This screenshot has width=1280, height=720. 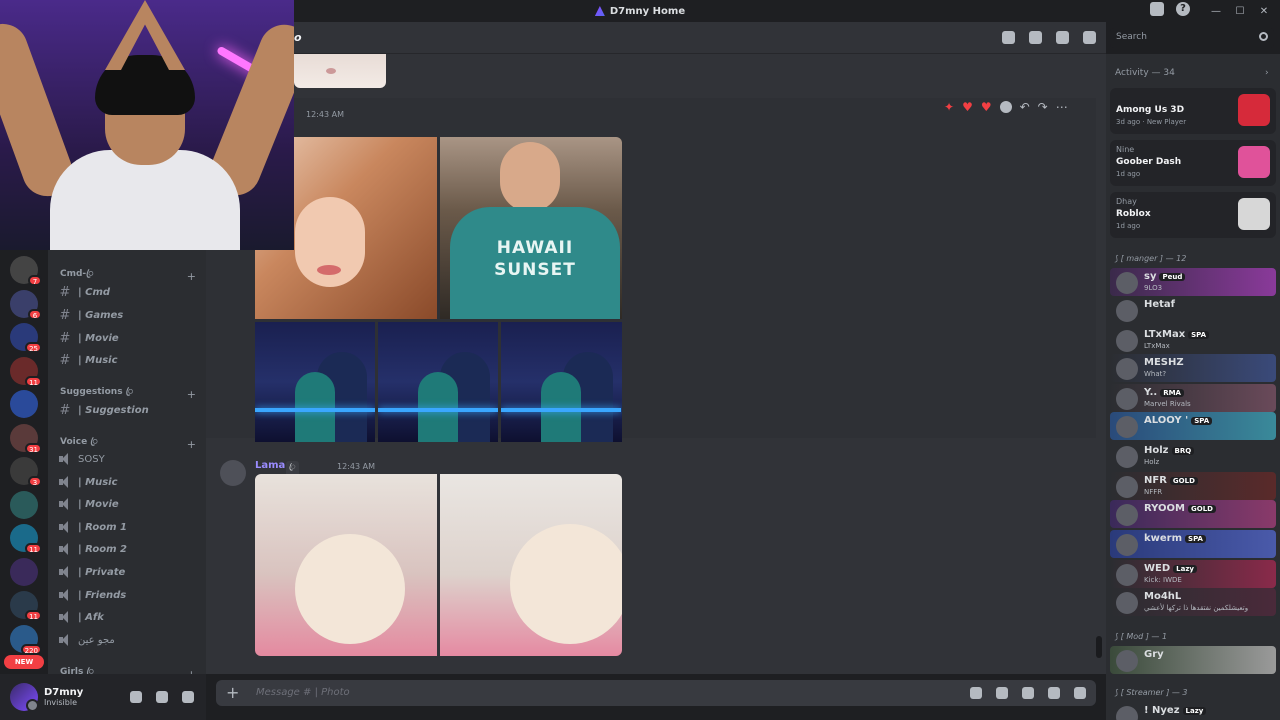 What do you see at coordinates (1062, 37) in the screenshot?
I see `pin-icon` at bounding box center [1062, 37].